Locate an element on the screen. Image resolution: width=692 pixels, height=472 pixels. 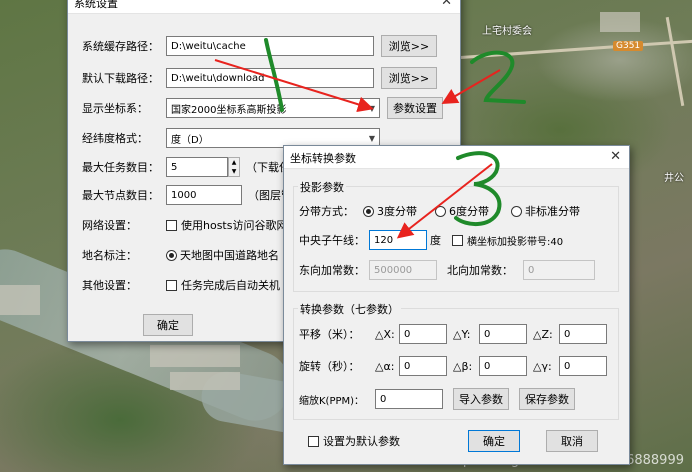
cache-path-input: D:\weitu\cache is located at coordinates (270, 46).